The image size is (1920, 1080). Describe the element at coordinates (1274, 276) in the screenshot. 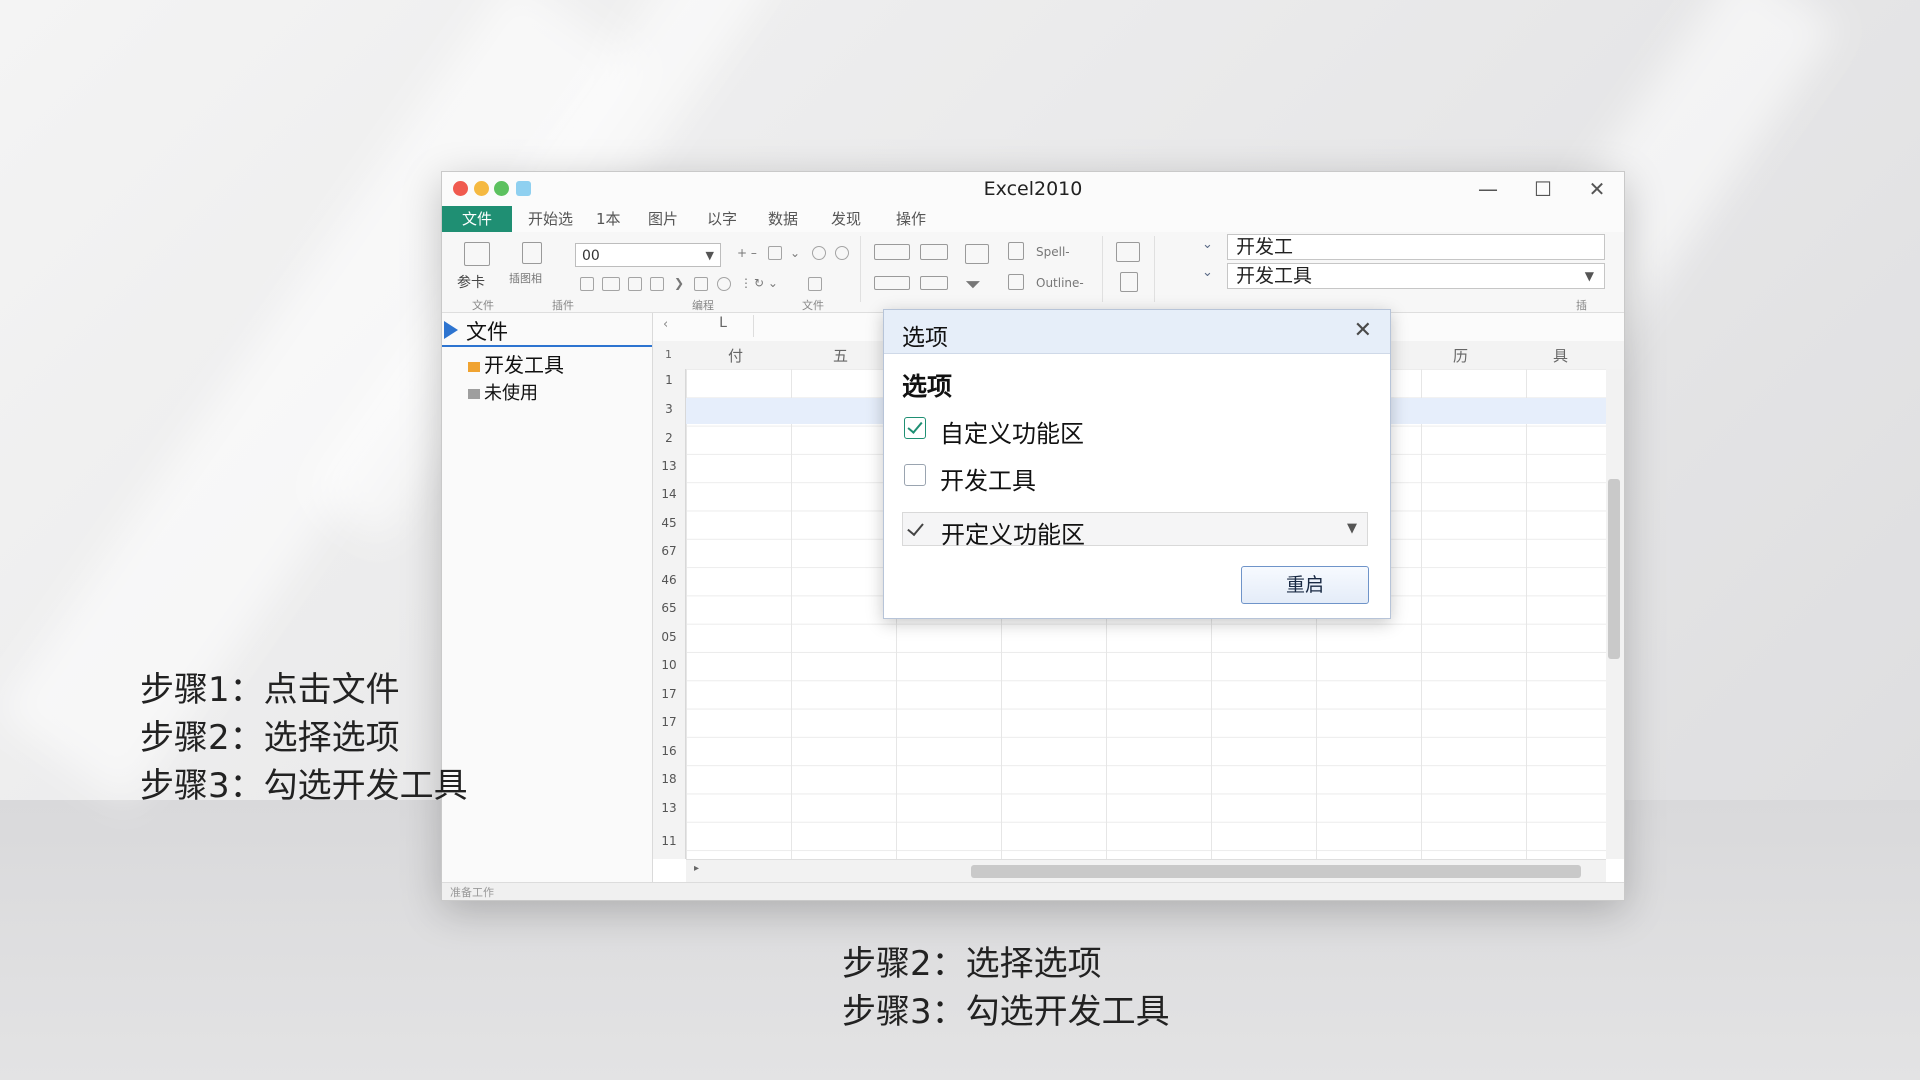

I see `developer-field-bottom-value: 开发工具` at that location.